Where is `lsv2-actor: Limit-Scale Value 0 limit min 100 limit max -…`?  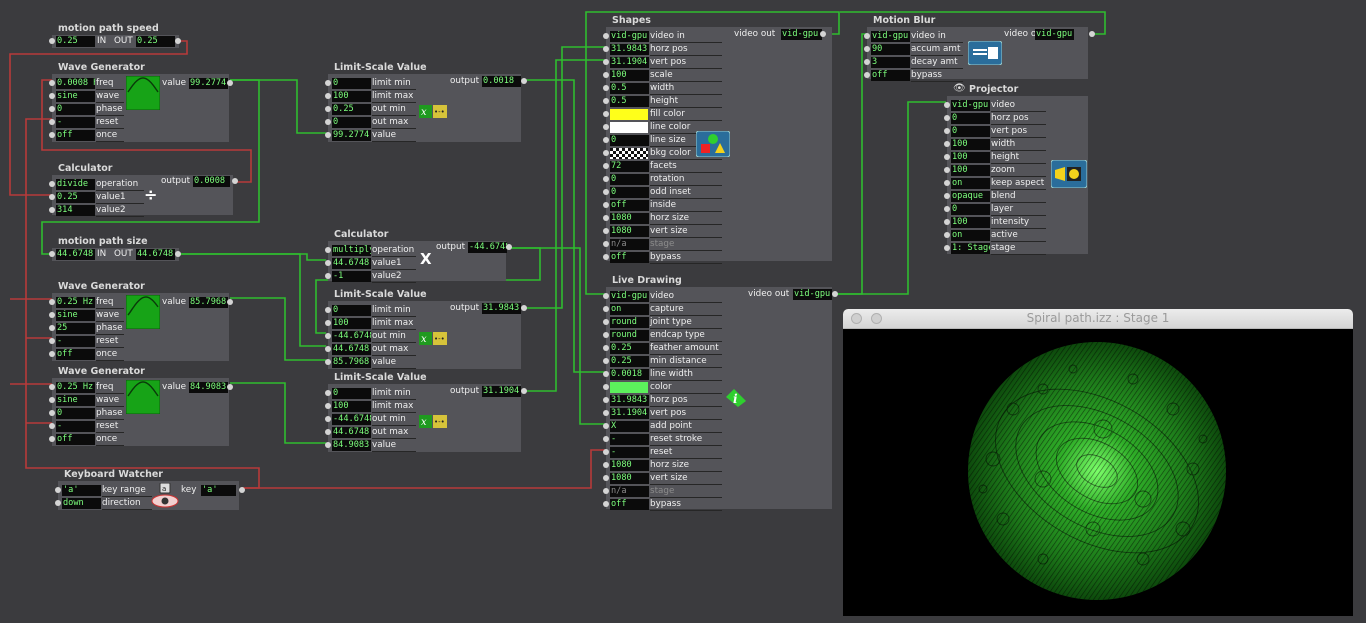 lsv2-actor: Limit-Scale Value 0 limit min 100 limit max -… is located at coordinates (426, 329).